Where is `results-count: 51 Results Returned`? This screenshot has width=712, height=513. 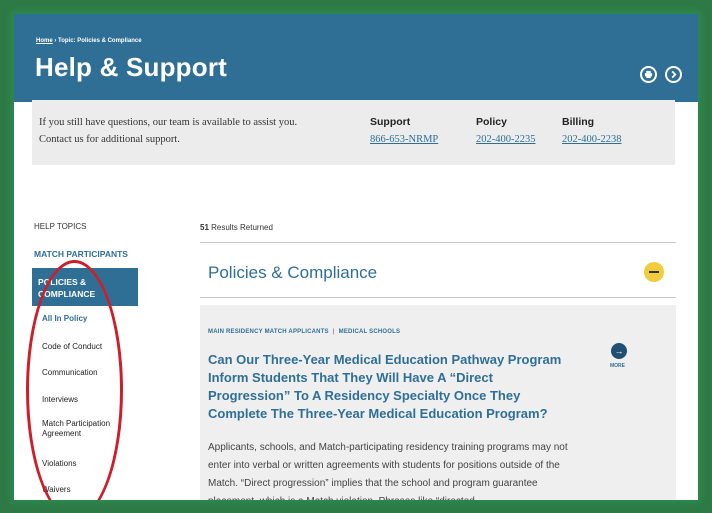 results-count: 51 Results Returned is located at coordinates (236, 227).